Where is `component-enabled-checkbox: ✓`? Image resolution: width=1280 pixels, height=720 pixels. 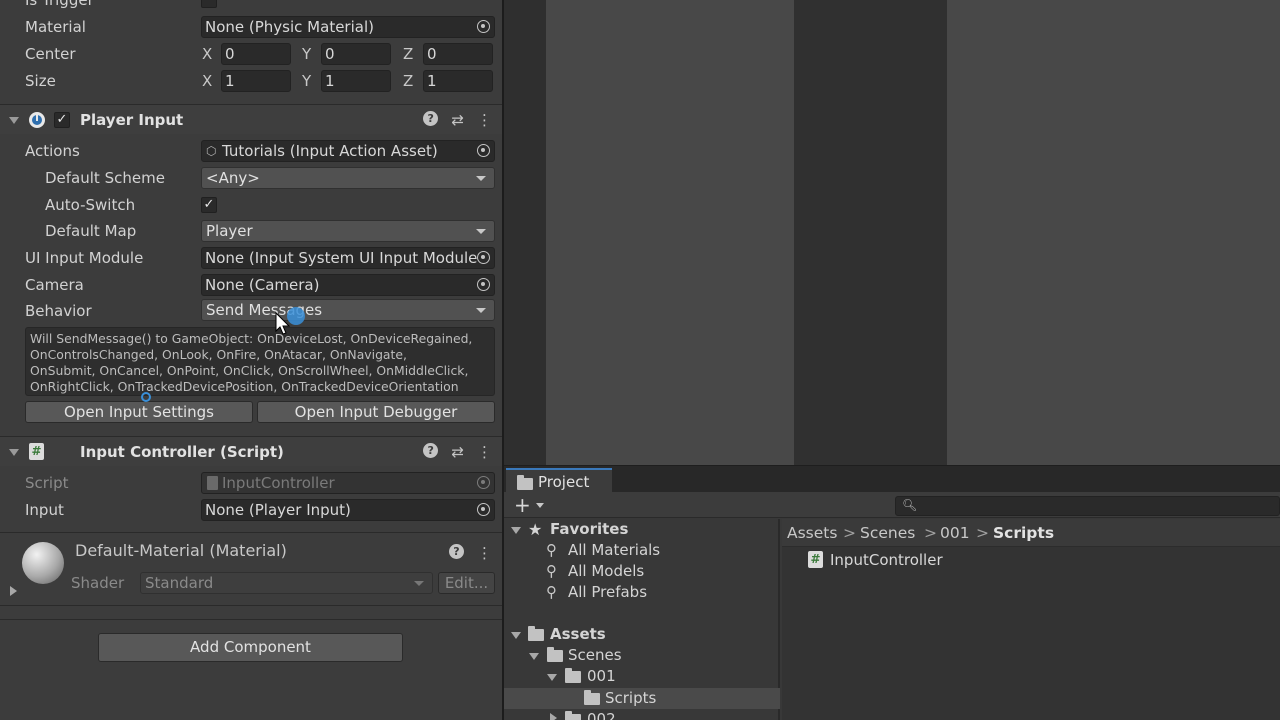 component-enabled-checkbox: ✓ is located at coordinates (62, 120).